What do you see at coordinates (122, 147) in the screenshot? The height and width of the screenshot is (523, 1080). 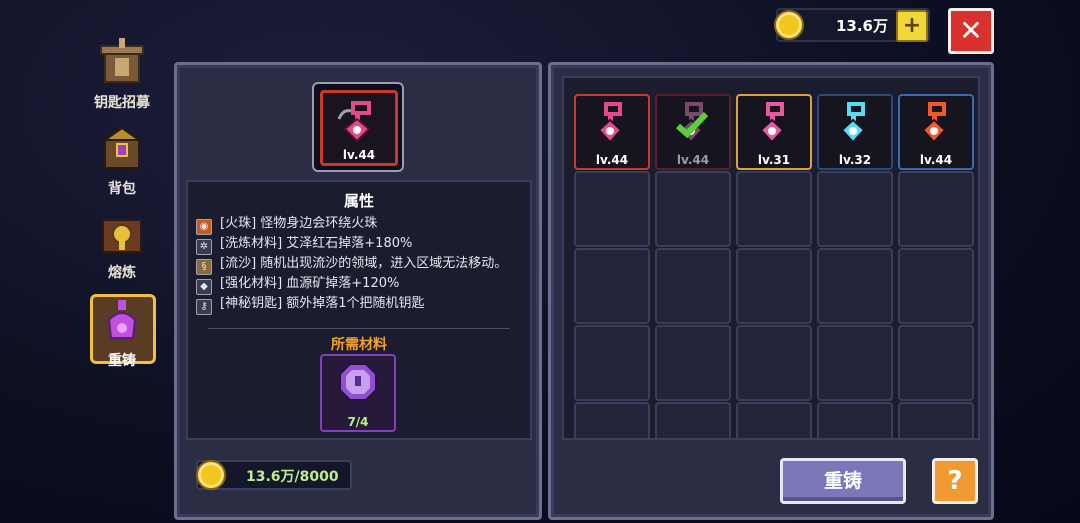 I see `backpack-chest-icon` at bounding box center [122, 147].